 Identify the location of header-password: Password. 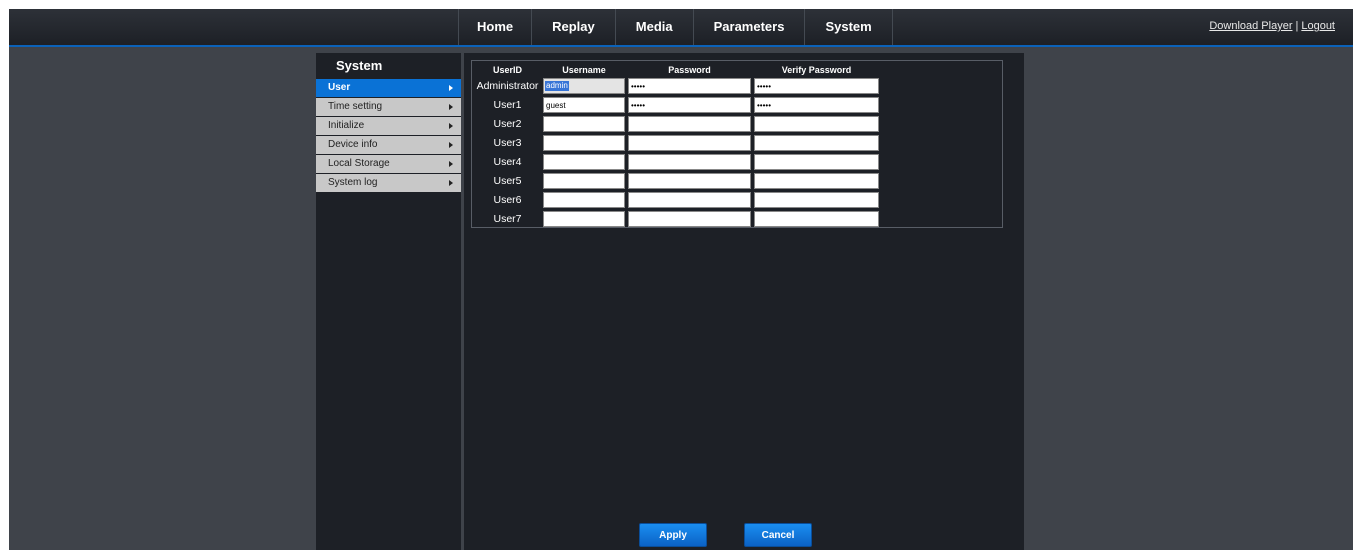
(689, 70).